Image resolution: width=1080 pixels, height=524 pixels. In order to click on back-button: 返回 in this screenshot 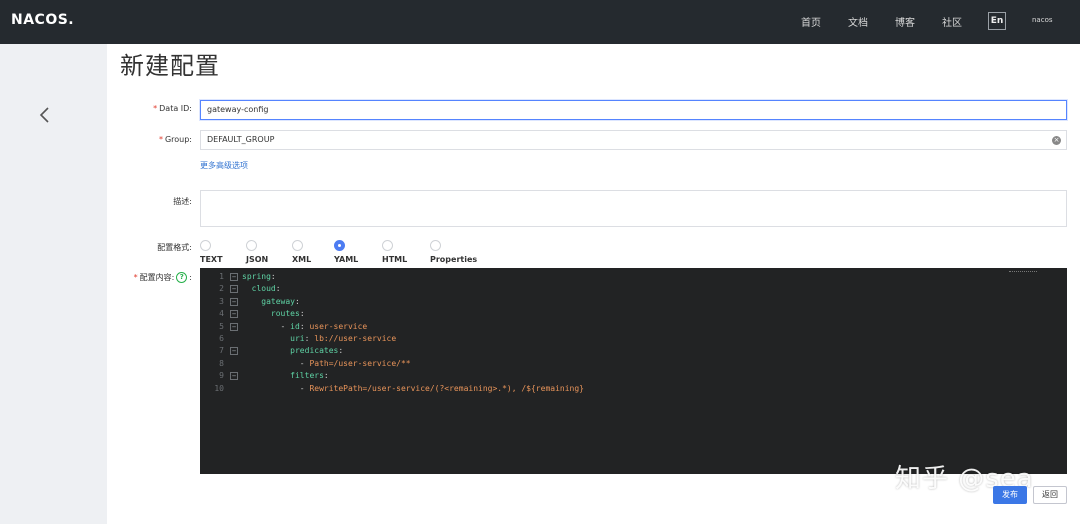, I will do `click(1050, 495)`.